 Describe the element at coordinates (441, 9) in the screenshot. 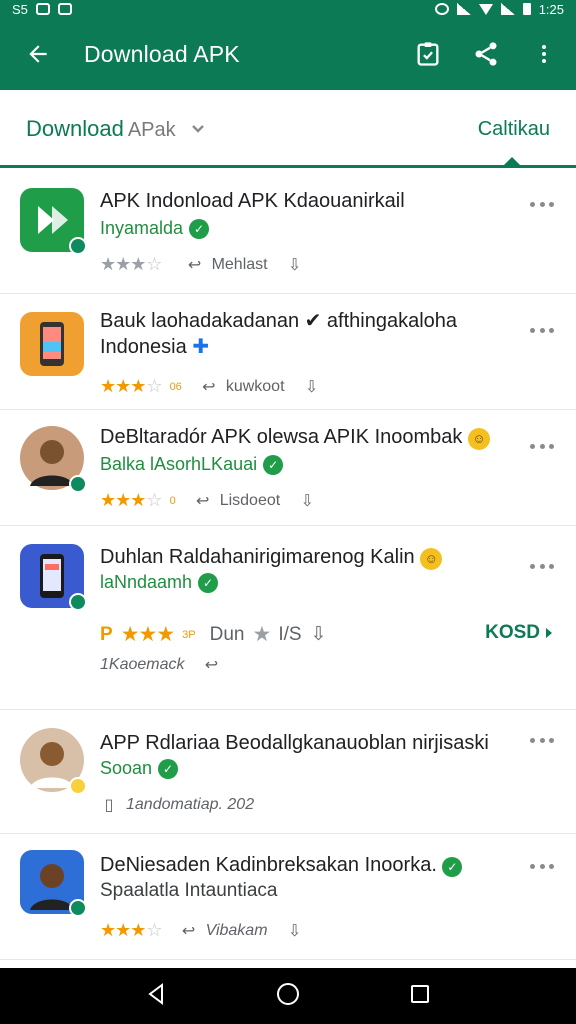

I see `location-icon` at that location.